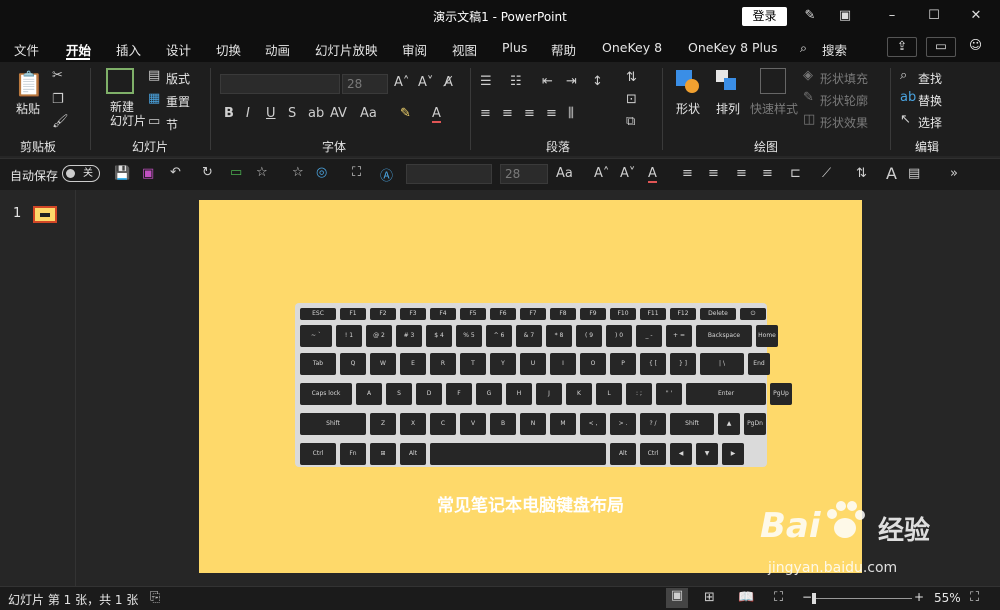 The width and height of the screenshot is (1000, 610). I want to click on text-direction-icon: ⇅, so click(631, 77).